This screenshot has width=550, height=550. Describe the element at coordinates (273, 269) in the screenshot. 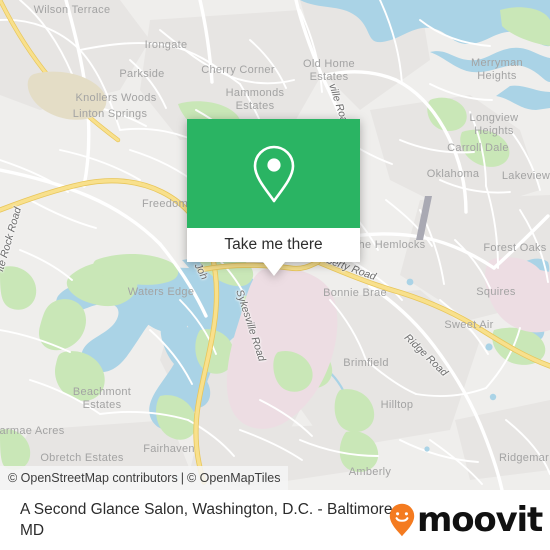

I see `popup-pointer-tail` at that location.